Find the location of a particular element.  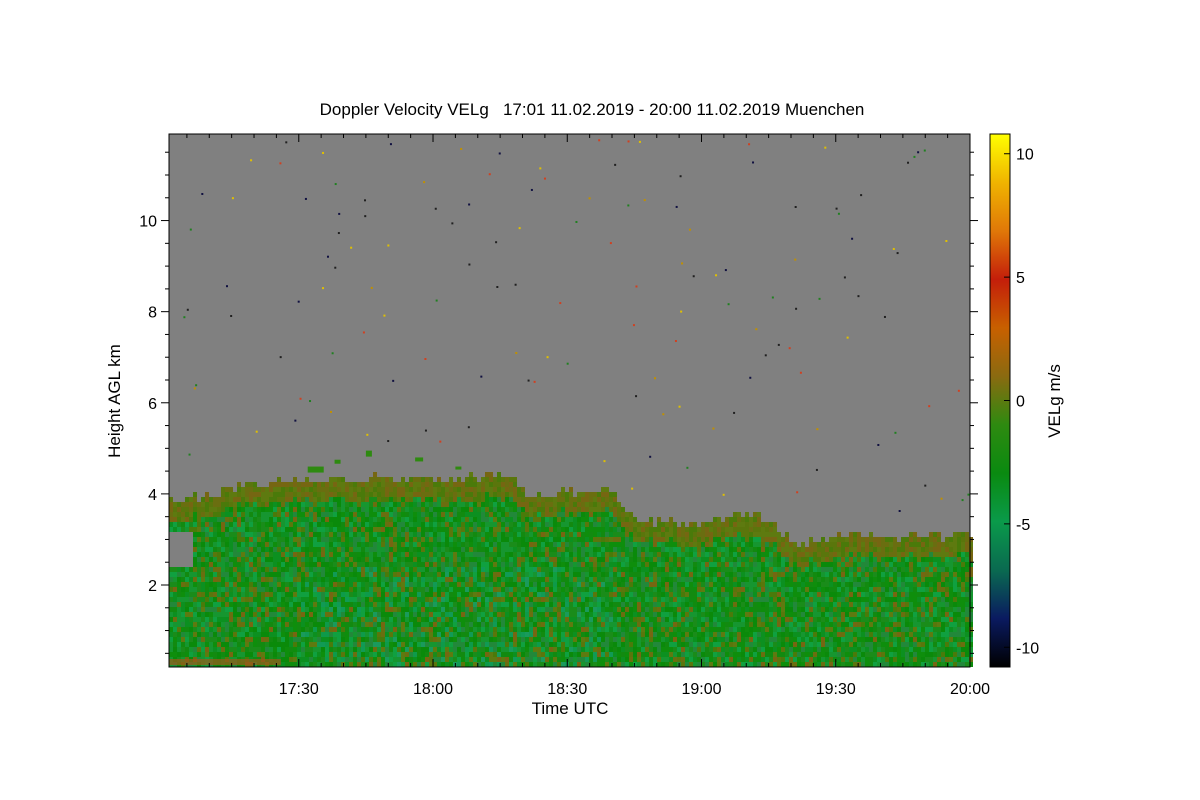

x-tick-label: 18:30 is located at coordinates (567, 689).